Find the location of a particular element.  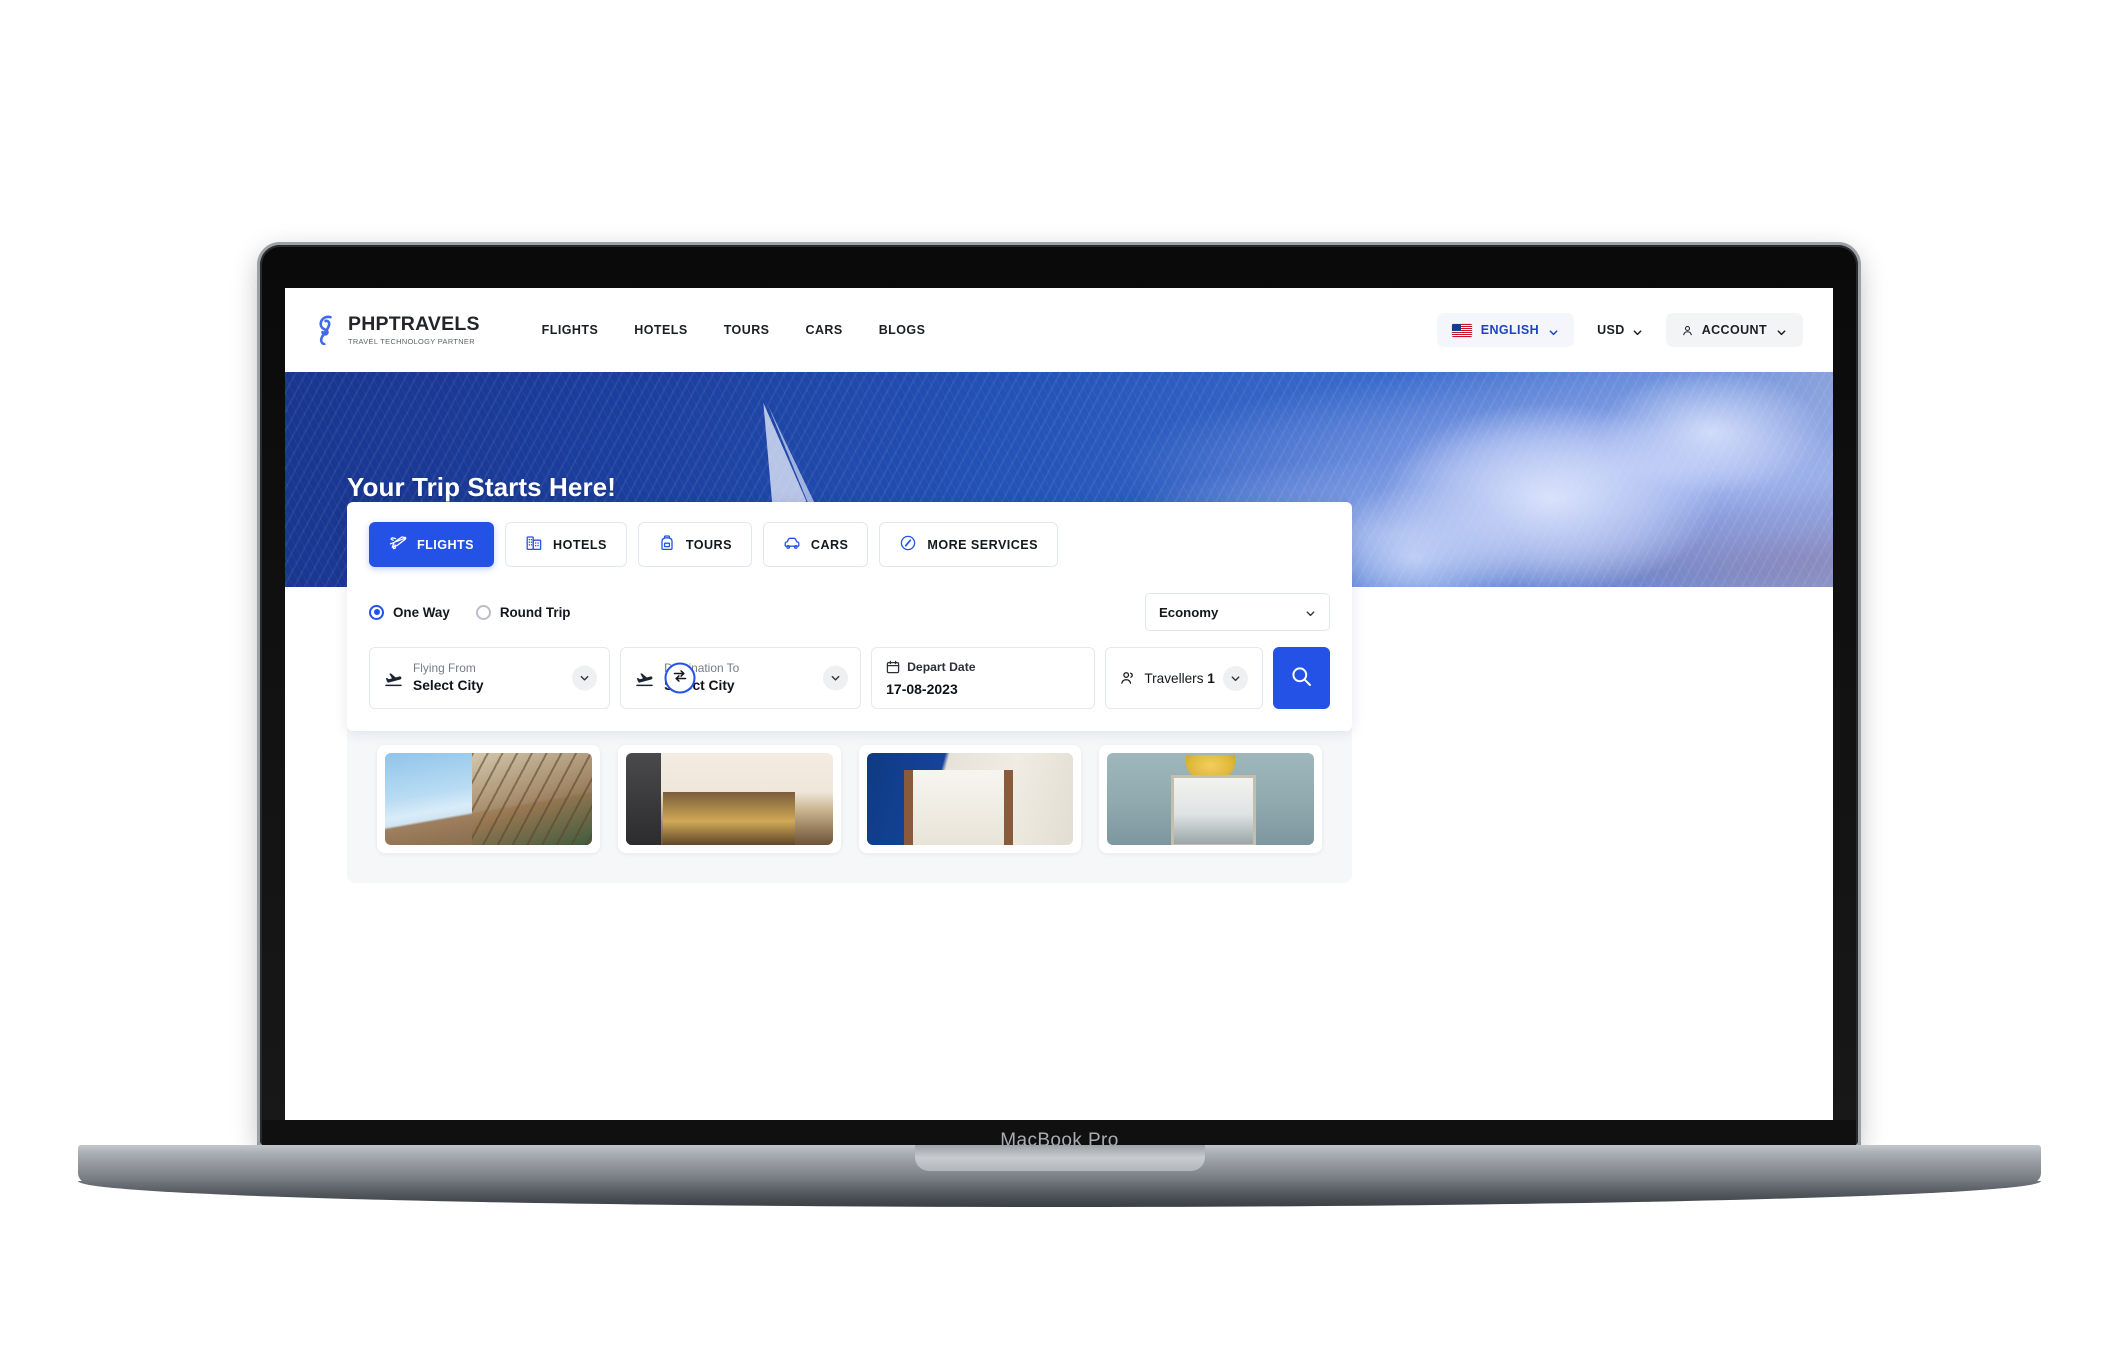

radio-round-trip: Round Trip is located at coordinates (523, 612).